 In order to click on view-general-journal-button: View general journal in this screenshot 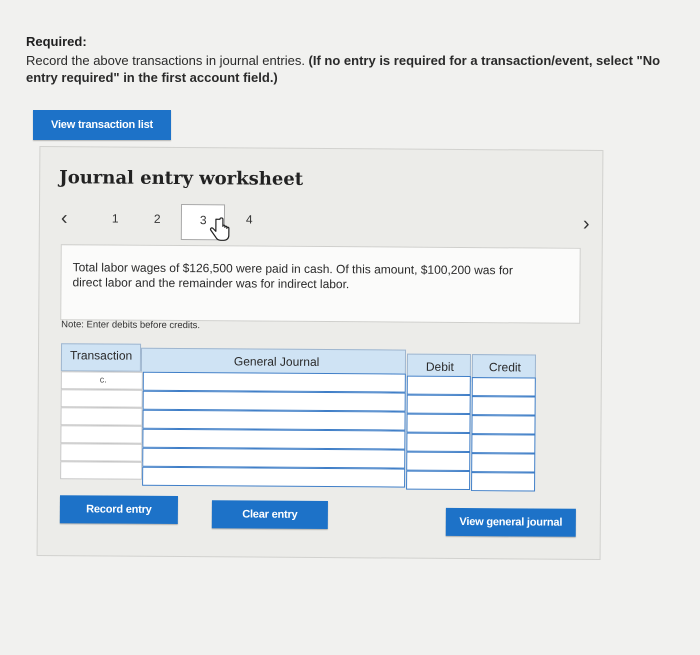, I will do `click(510, 522)`.